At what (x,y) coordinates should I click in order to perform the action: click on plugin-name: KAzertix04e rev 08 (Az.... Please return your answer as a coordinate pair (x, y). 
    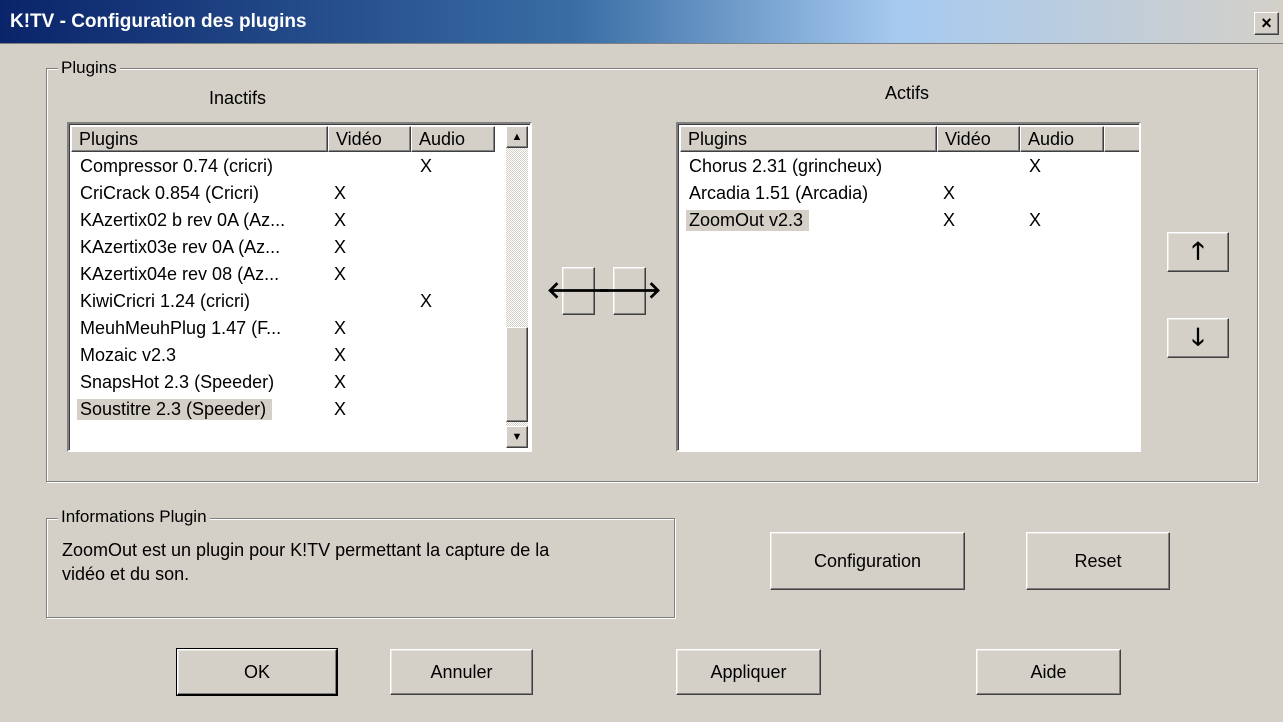
    Looking at the image, I should click on (180, 274).